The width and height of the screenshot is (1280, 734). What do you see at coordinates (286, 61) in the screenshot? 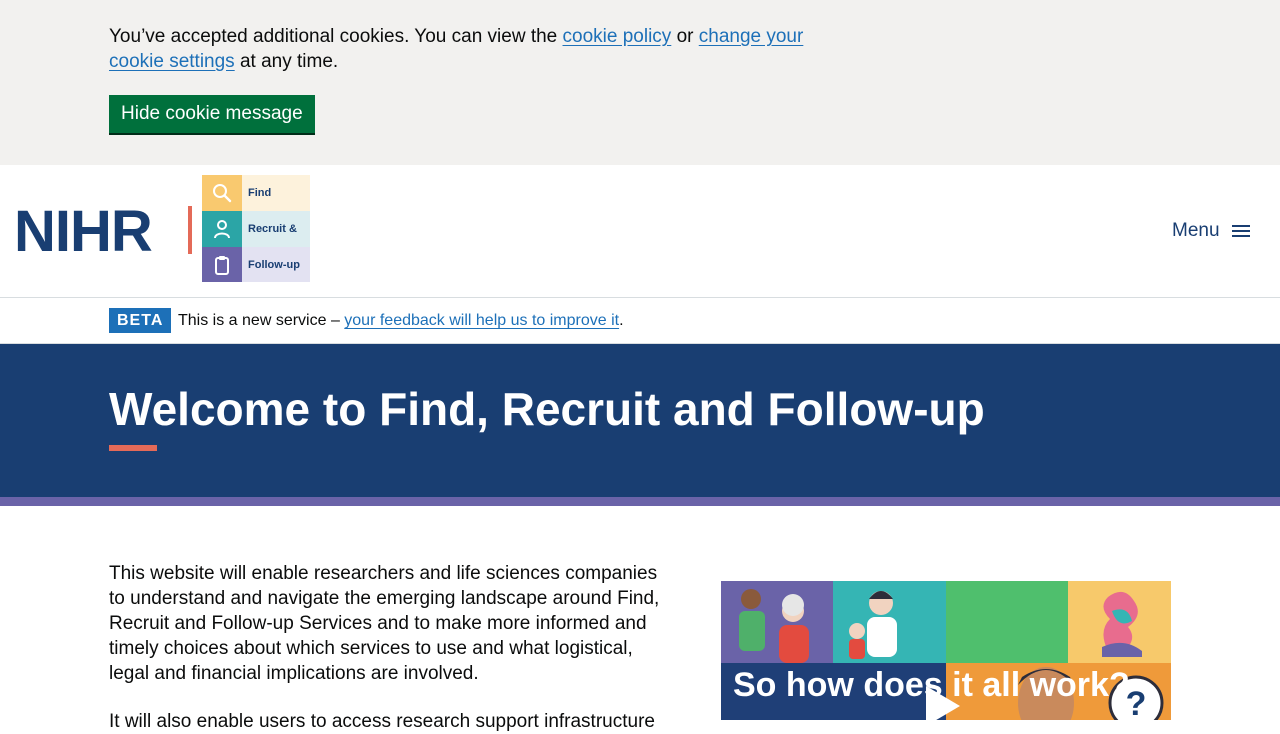
I see `cookie-text-end: at any time.` at bounding box center [286, 61].